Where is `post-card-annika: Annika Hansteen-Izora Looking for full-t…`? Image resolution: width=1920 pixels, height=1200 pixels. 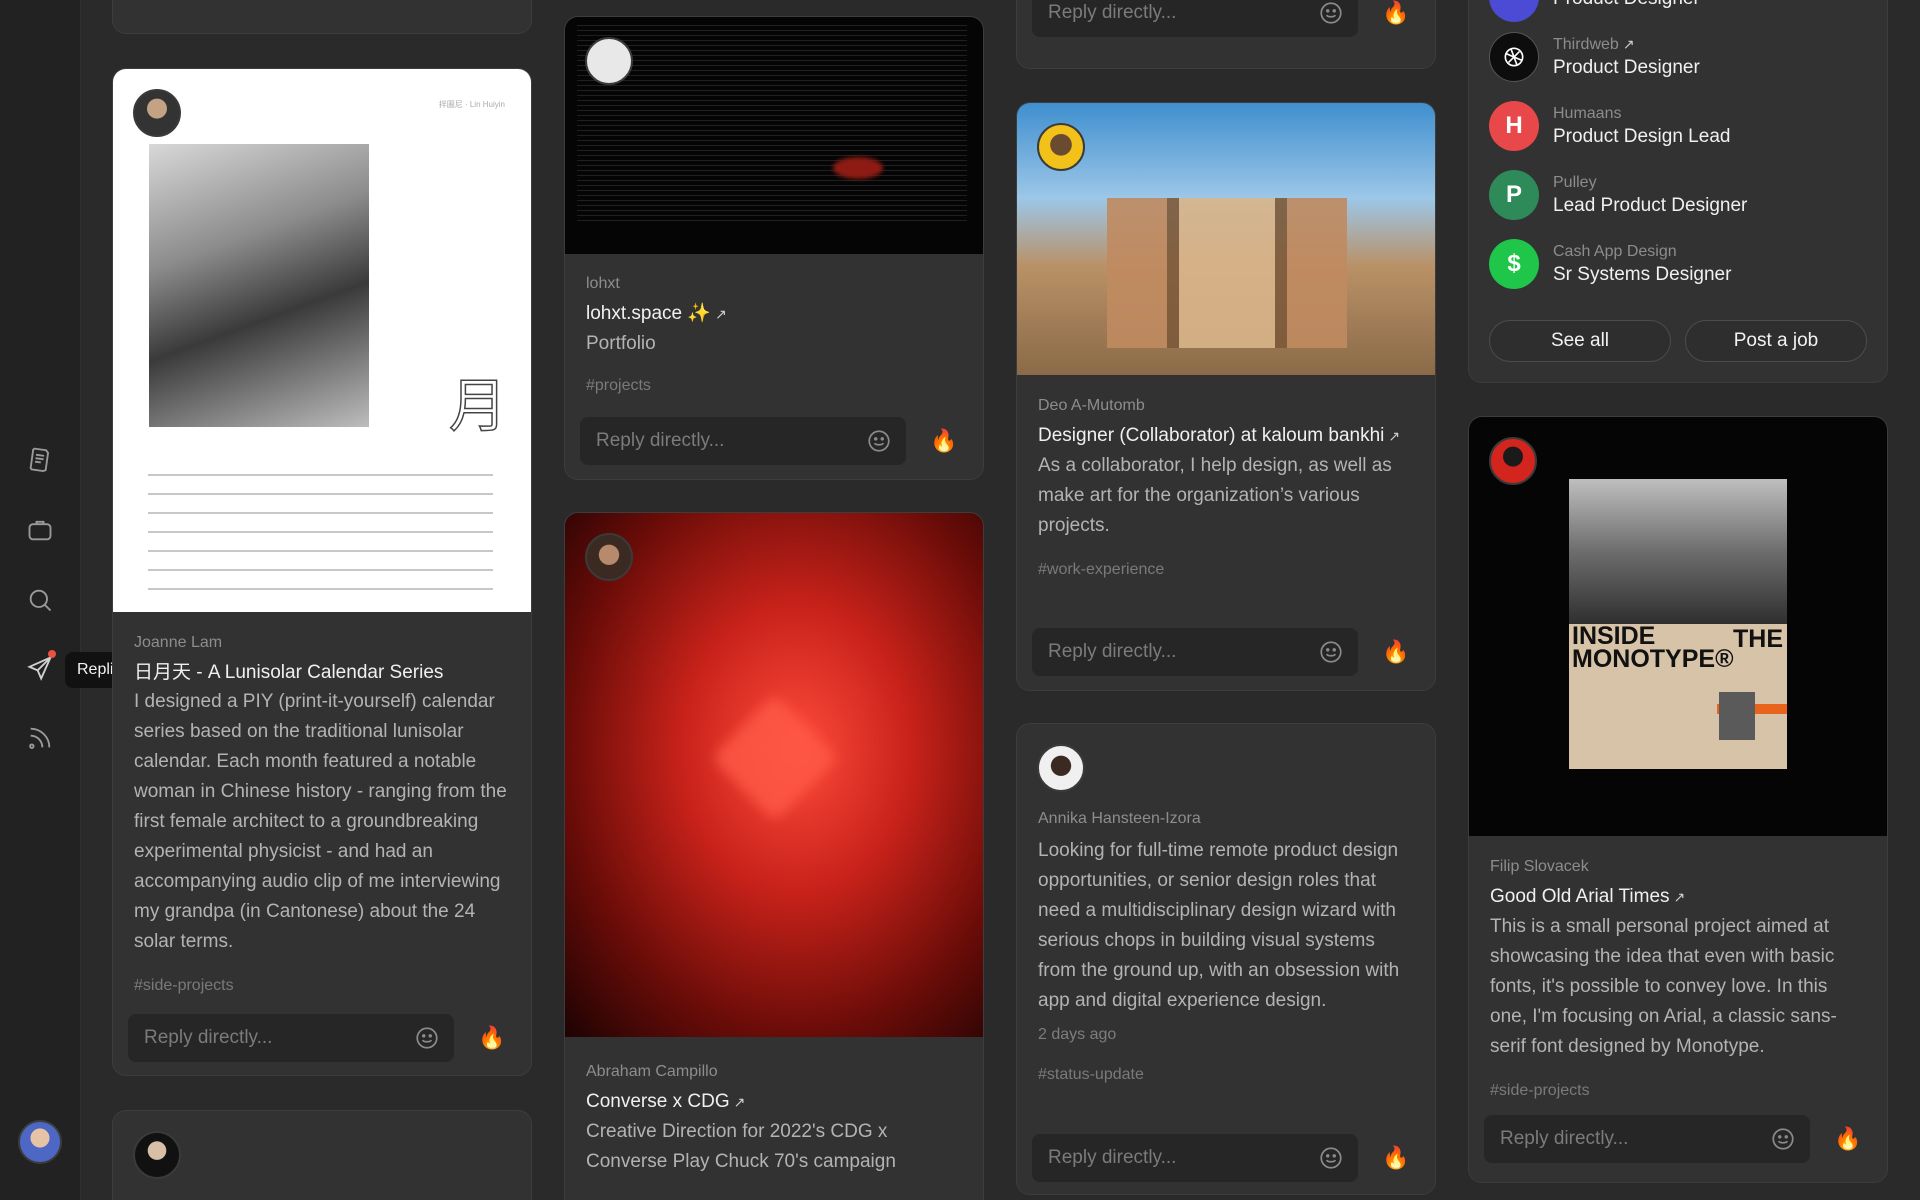
post-card-annika: Annika Hansteen-Izora Looking for full-t… is located at coordinates (1226, 959).